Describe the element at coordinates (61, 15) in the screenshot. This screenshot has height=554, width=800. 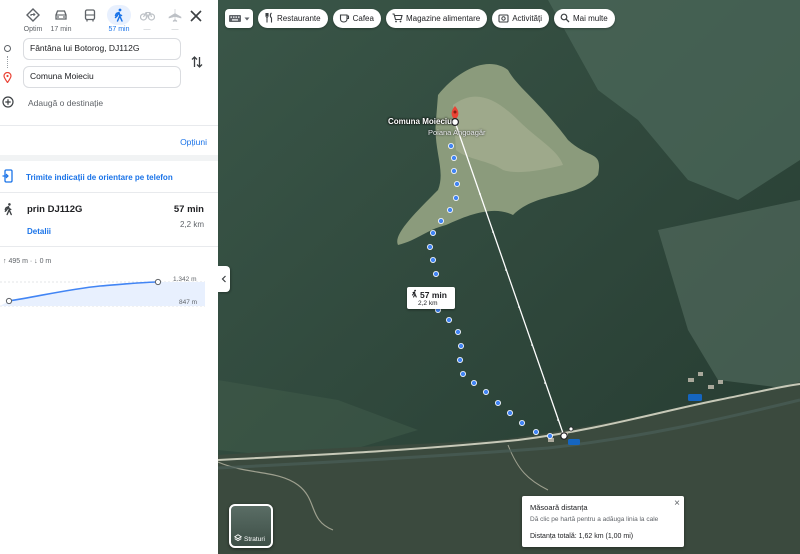
I see `car-icon` at that location.